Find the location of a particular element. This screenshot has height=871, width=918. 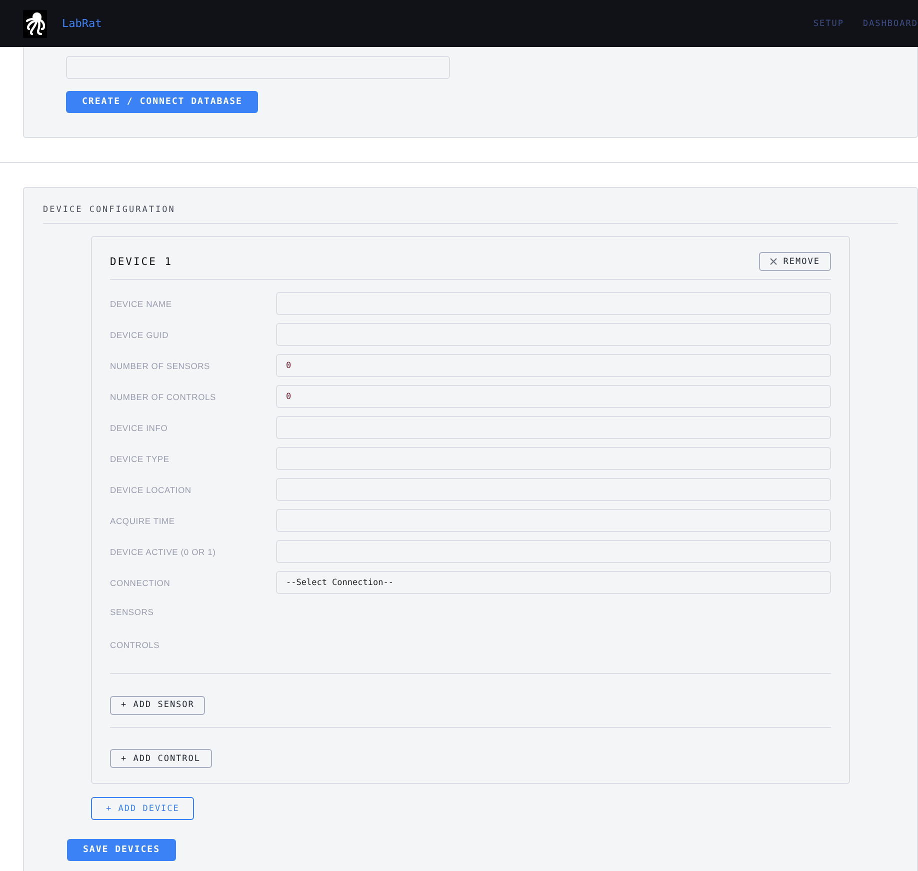

field-label: ACQUIRE TIME is located at coordinates (143, 521).